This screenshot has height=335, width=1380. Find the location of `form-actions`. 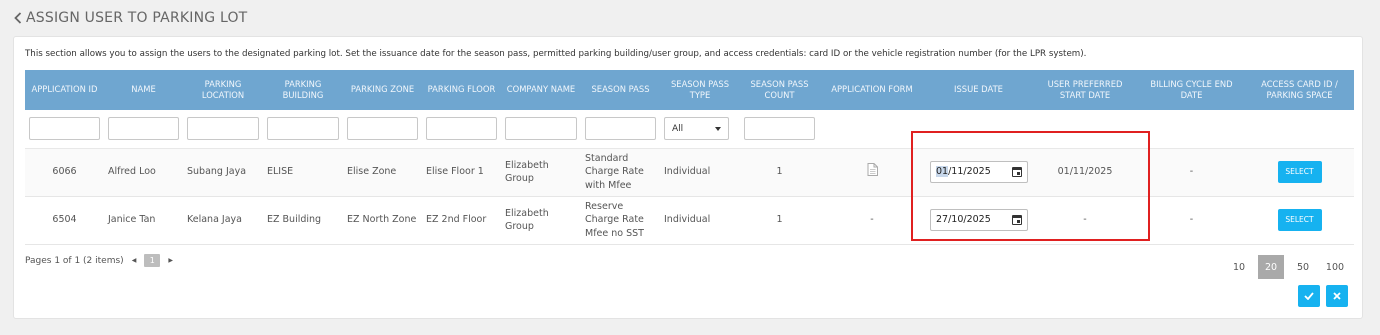

form-actions is located at coordinates (1323, 296).